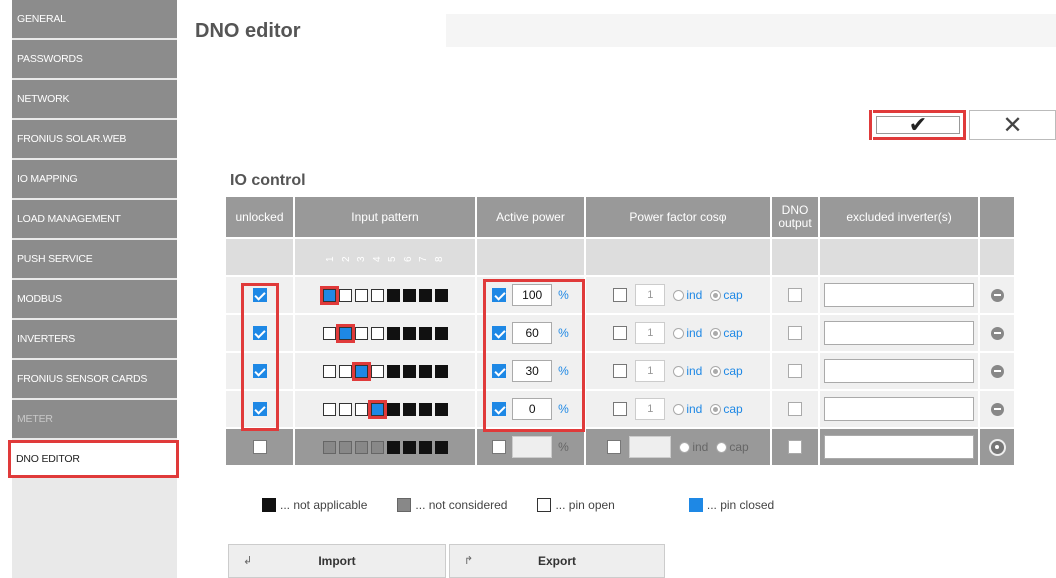 This screenshot has width=1056, height=578. Describe the element at coordinates (94, 419) in the screenshot. I see `sidebar-item-meter: METER` at that location.